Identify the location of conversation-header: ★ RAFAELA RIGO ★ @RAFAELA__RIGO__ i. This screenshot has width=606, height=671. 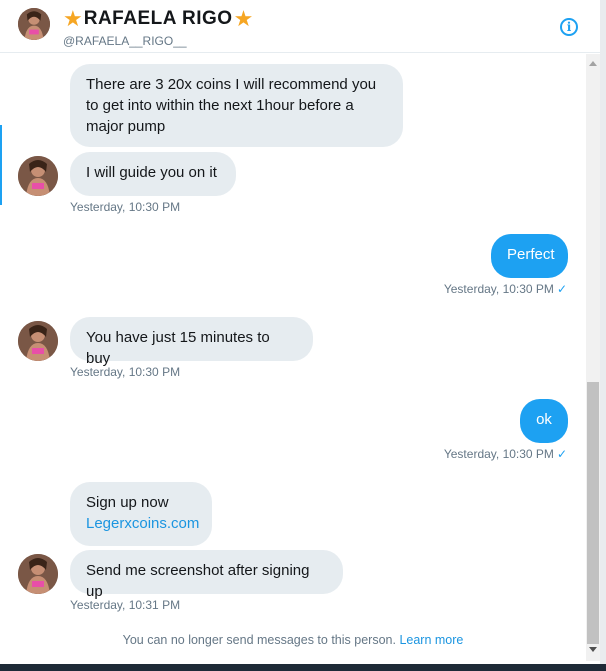
(303, 26).